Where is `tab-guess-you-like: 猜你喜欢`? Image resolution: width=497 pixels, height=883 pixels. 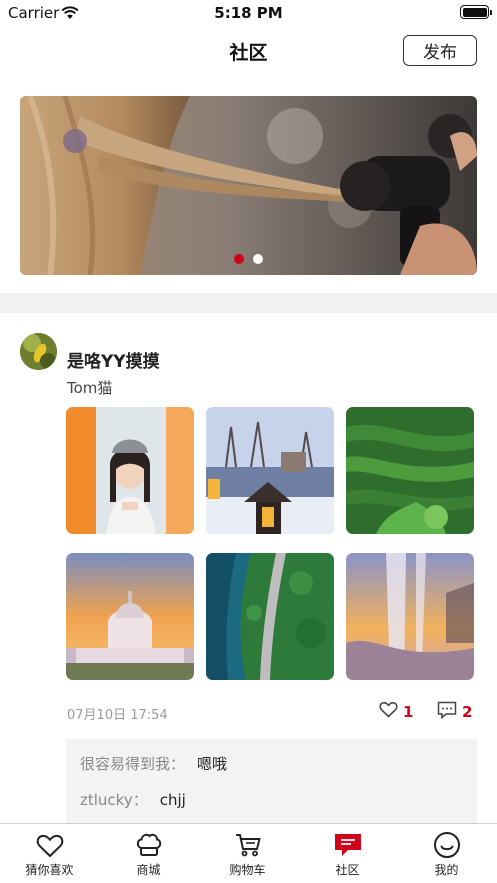 tab-guess-you-like: 猜你喜欢 is located at coordinates (49, 853).